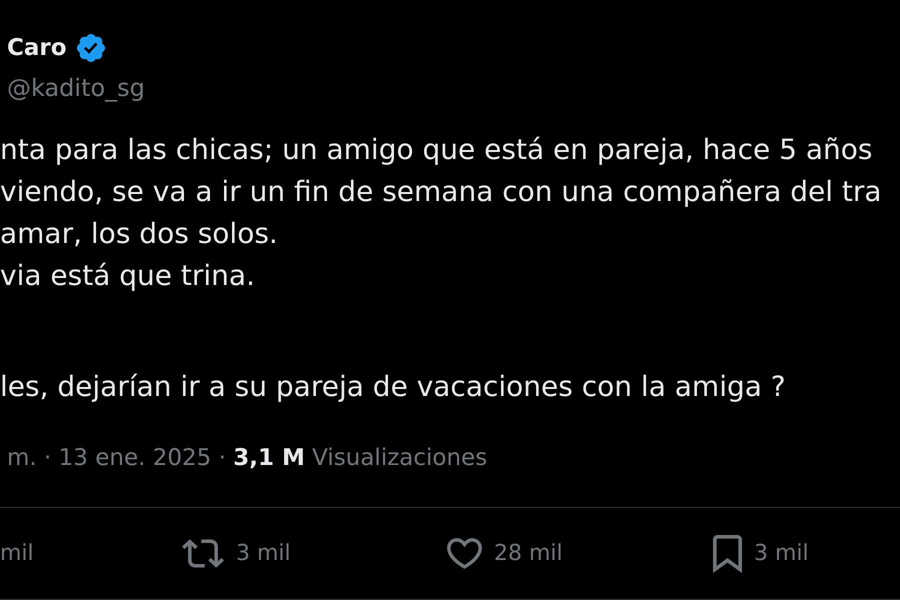 This screenshot has height=600, width=900. What do you see at coordinates (37, 48) in the screenshot?
I see `author-name: Caro` at bounding box center [37, 48].